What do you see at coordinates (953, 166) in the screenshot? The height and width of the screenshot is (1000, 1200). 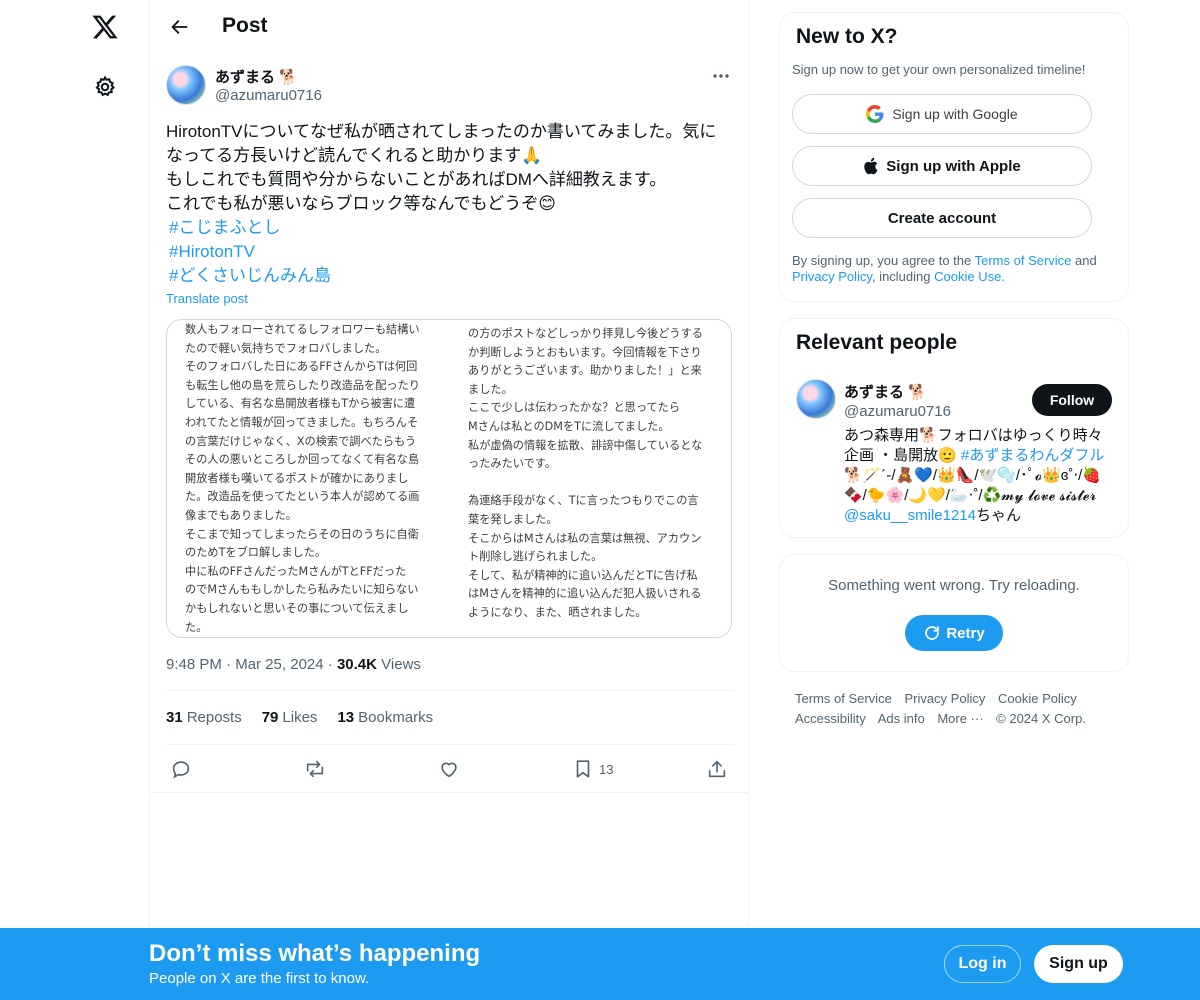 I see `apple-signup-label: Sign up with Apple` at bounding box center [953, 166].